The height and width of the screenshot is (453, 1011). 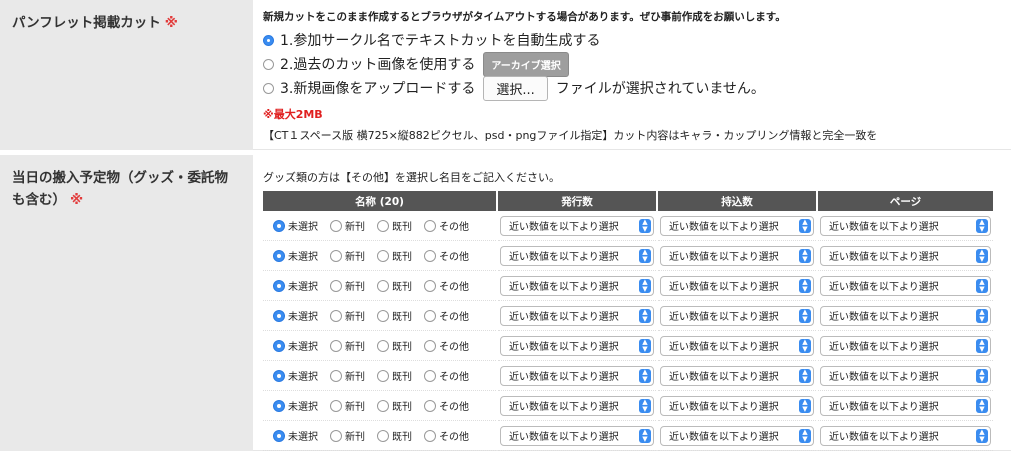 What do you see at coordinates (402, 317) in the screenshot?
I see `goods-type-label: 既刊` at bounding box center [402, 317].